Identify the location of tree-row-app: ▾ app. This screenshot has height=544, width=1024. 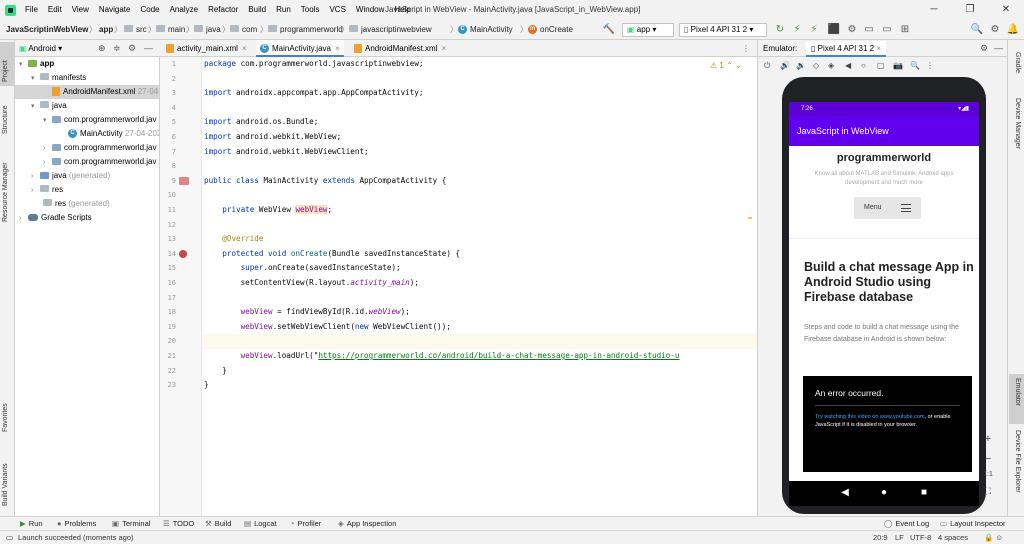
(87, 64).